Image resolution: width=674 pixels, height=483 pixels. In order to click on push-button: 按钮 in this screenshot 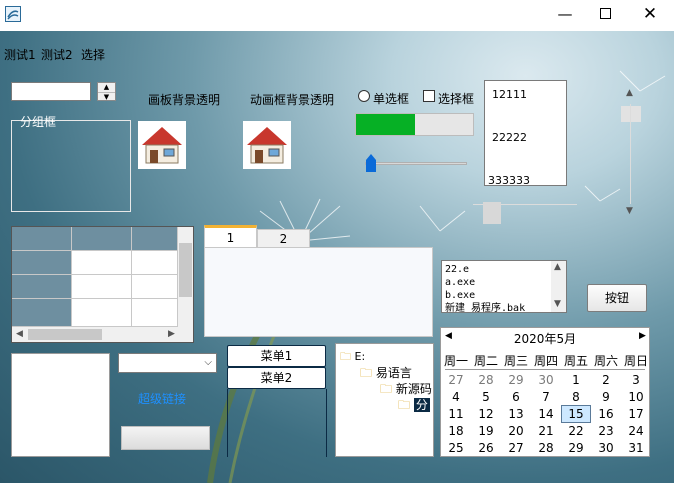, I will do `click(617, 298)`.